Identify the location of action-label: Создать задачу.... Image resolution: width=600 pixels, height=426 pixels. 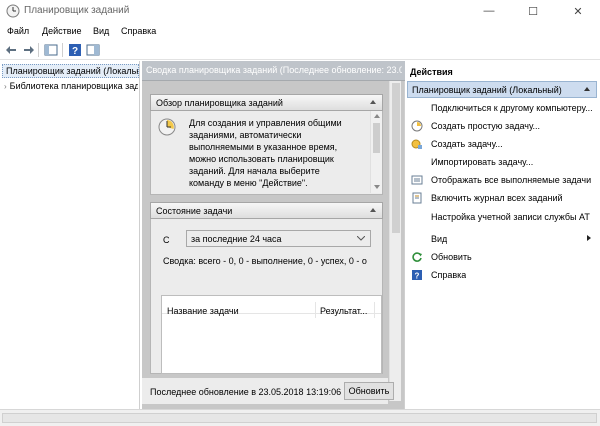
(467, 143).